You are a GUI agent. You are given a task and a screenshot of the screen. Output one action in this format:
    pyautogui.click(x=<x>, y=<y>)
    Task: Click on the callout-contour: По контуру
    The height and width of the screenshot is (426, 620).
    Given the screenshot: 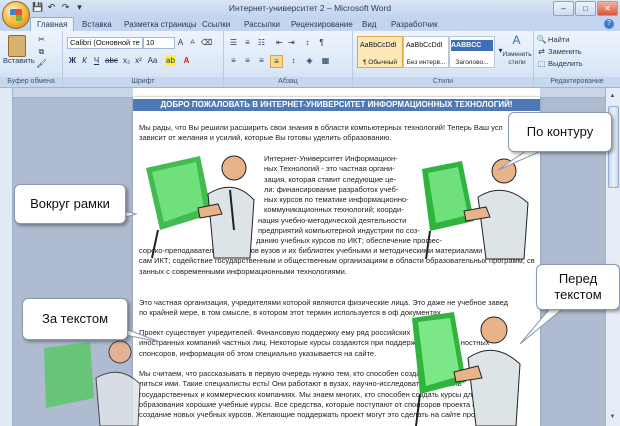 What is the action you would take?
    pyautogui.click(x=560, y=132)
    